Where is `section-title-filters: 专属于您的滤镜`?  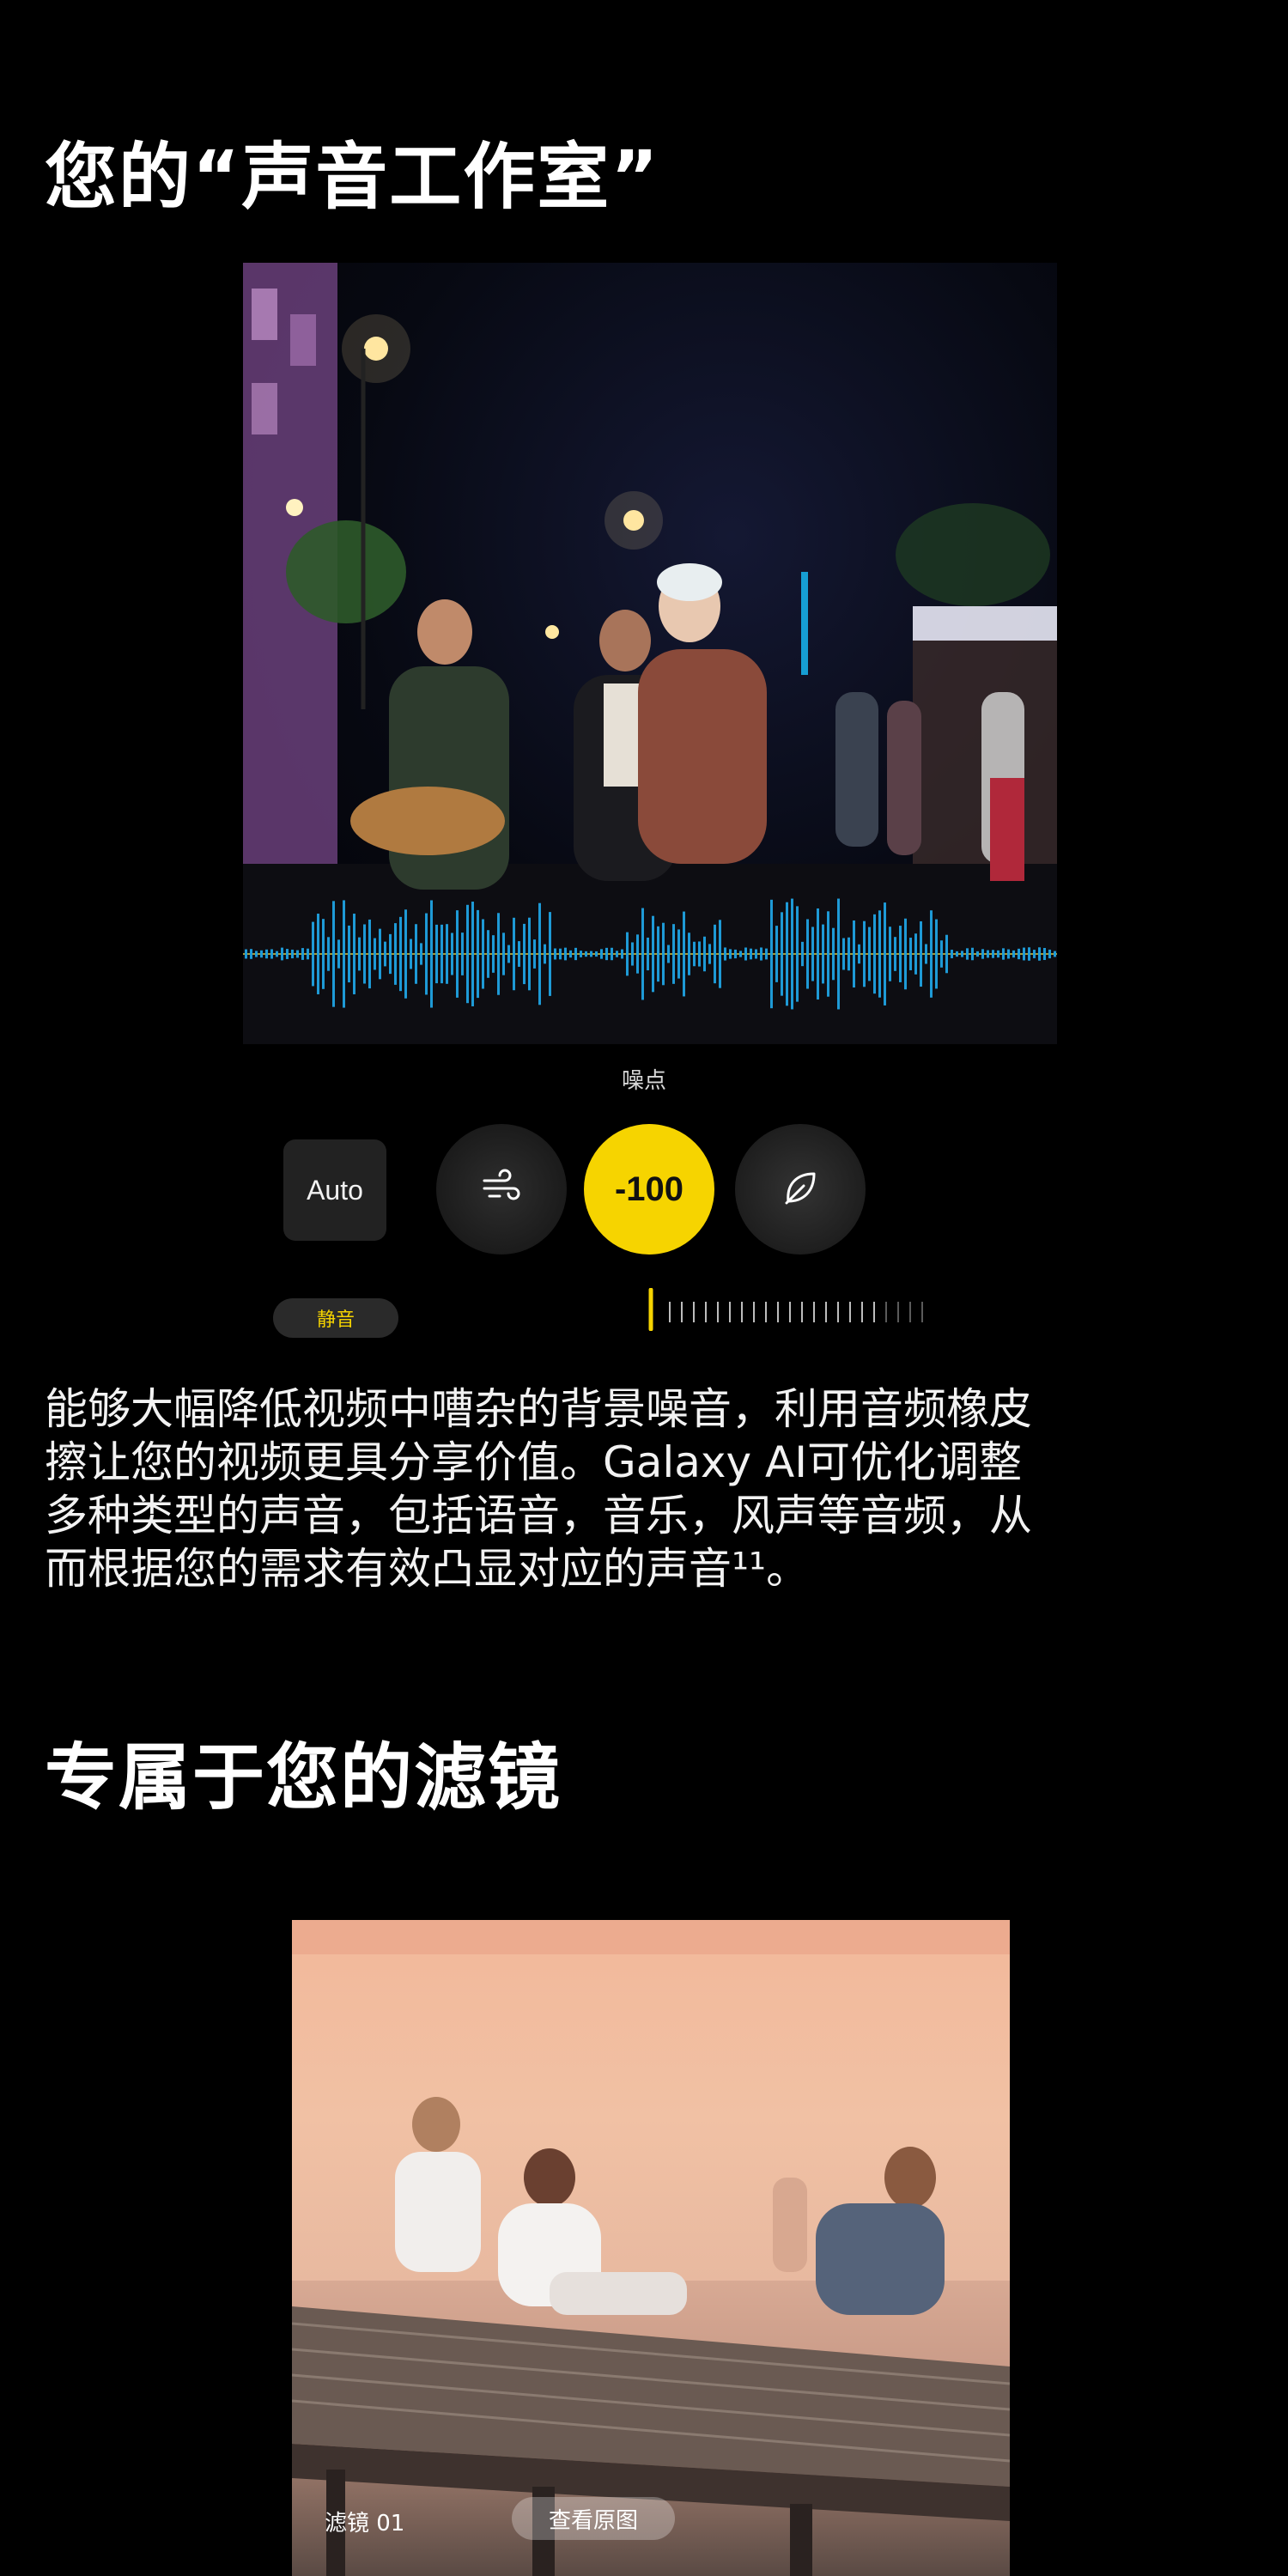 section-title-filters: 专属于您的滤镜 is located at coordinates (303, 1777).